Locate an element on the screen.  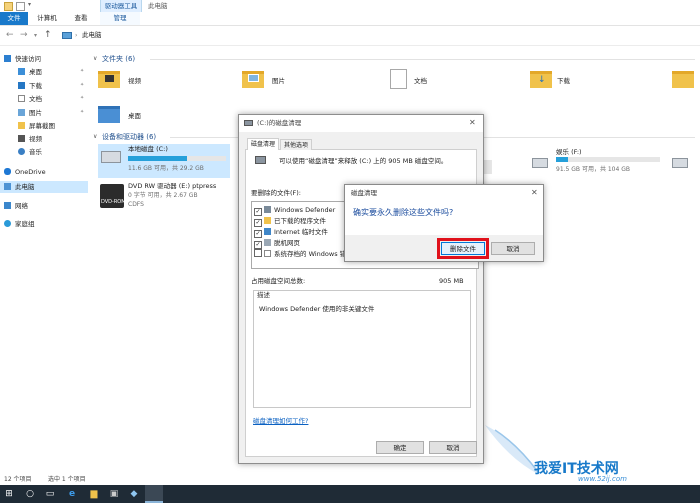
drive-c-usage-bar is located at coordinates (177, 158).